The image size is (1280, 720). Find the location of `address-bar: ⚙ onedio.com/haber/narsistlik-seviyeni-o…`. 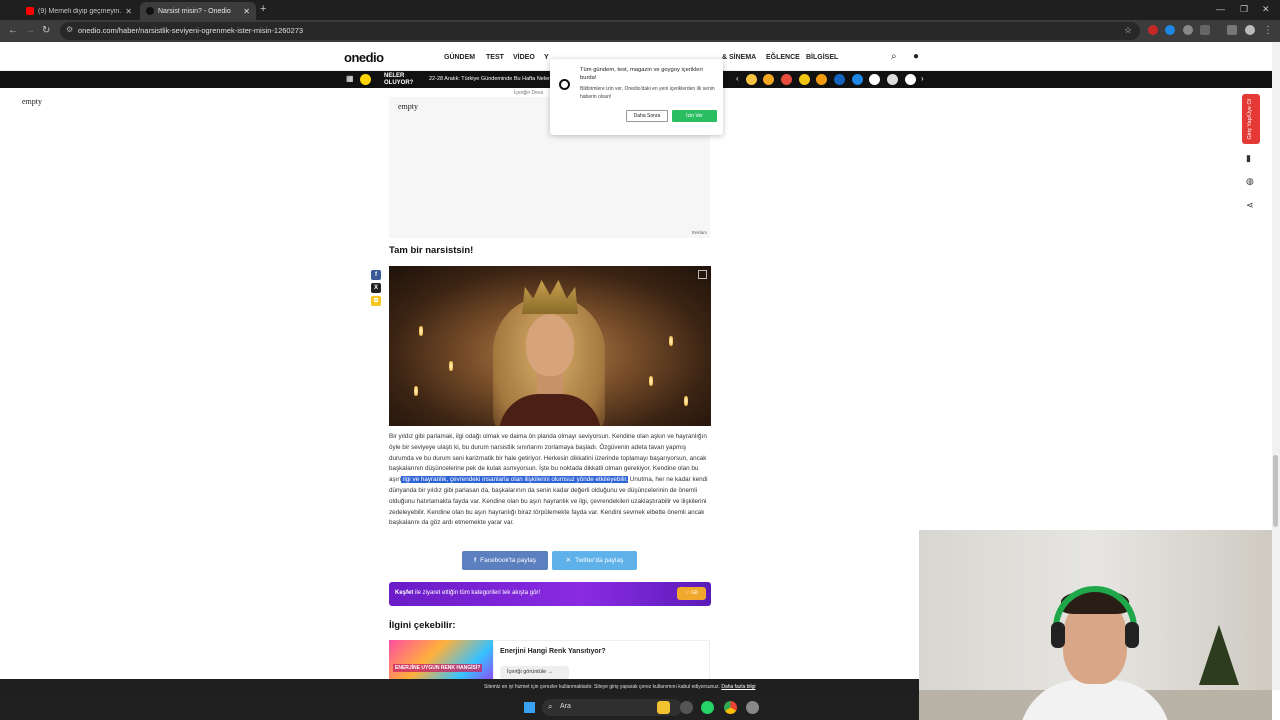

address-bar: ⚙ onedio.com/haber/narsistlik-seviyeni-o… is located at coordinates (600, 31).